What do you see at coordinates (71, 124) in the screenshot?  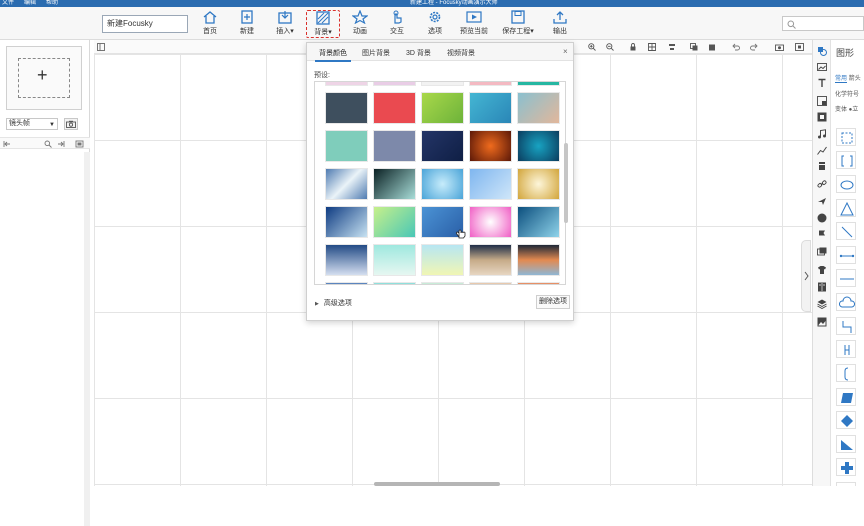 I see `camera-button` at bounding box center [71, 124].